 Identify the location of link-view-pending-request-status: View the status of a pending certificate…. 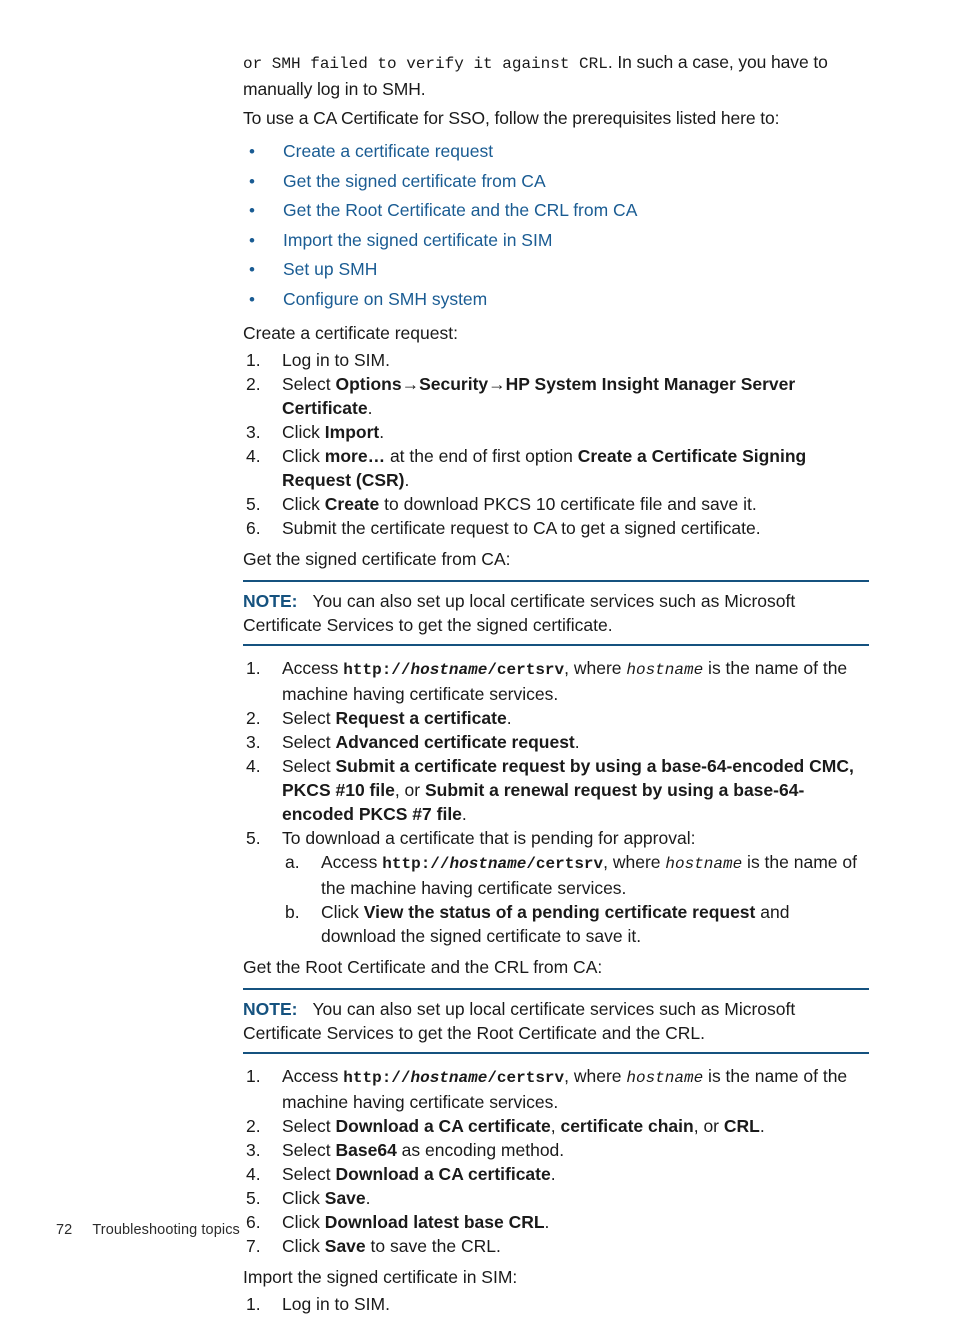
(559, 912).